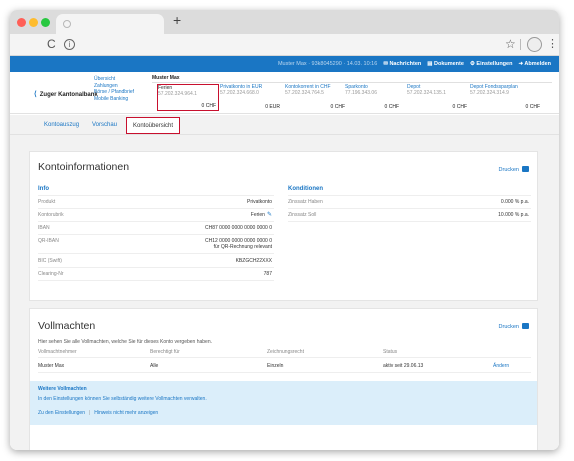 This screenshot has width=574, height=461. What do you see at coordinates (166, 78) in the screenshot?
I see `account-owner: Muster Max` at bounding box center [166, 78].